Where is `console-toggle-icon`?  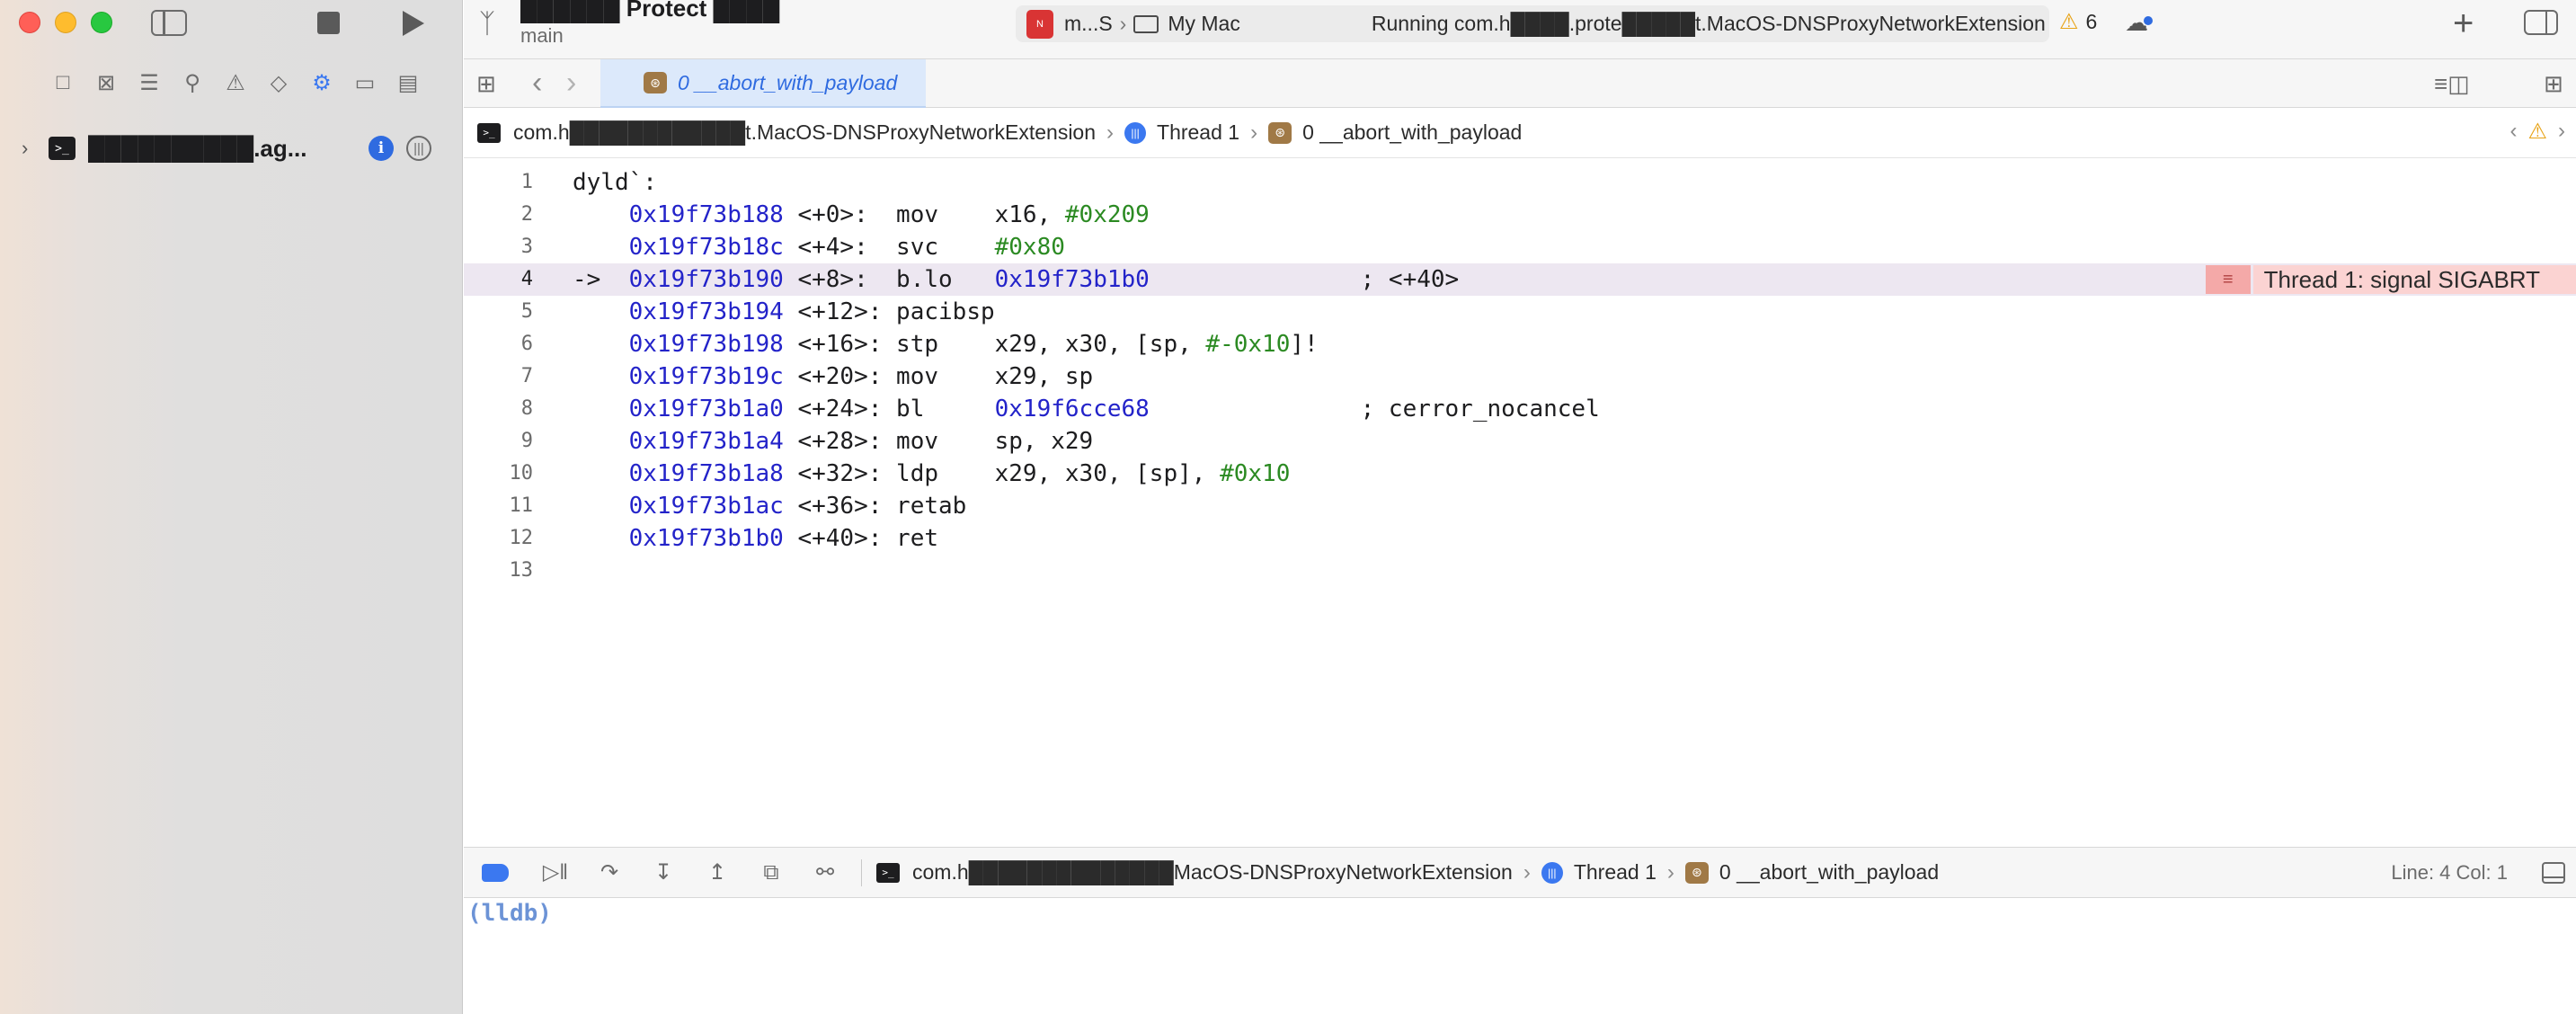
console-toggle-icon is located at coordinates (2553, 873).